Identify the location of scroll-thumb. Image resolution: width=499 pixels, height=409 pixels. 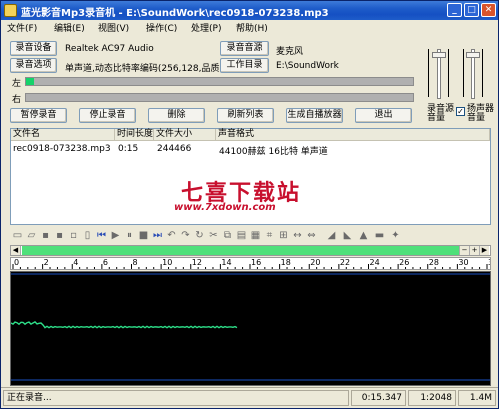
(242, 250).